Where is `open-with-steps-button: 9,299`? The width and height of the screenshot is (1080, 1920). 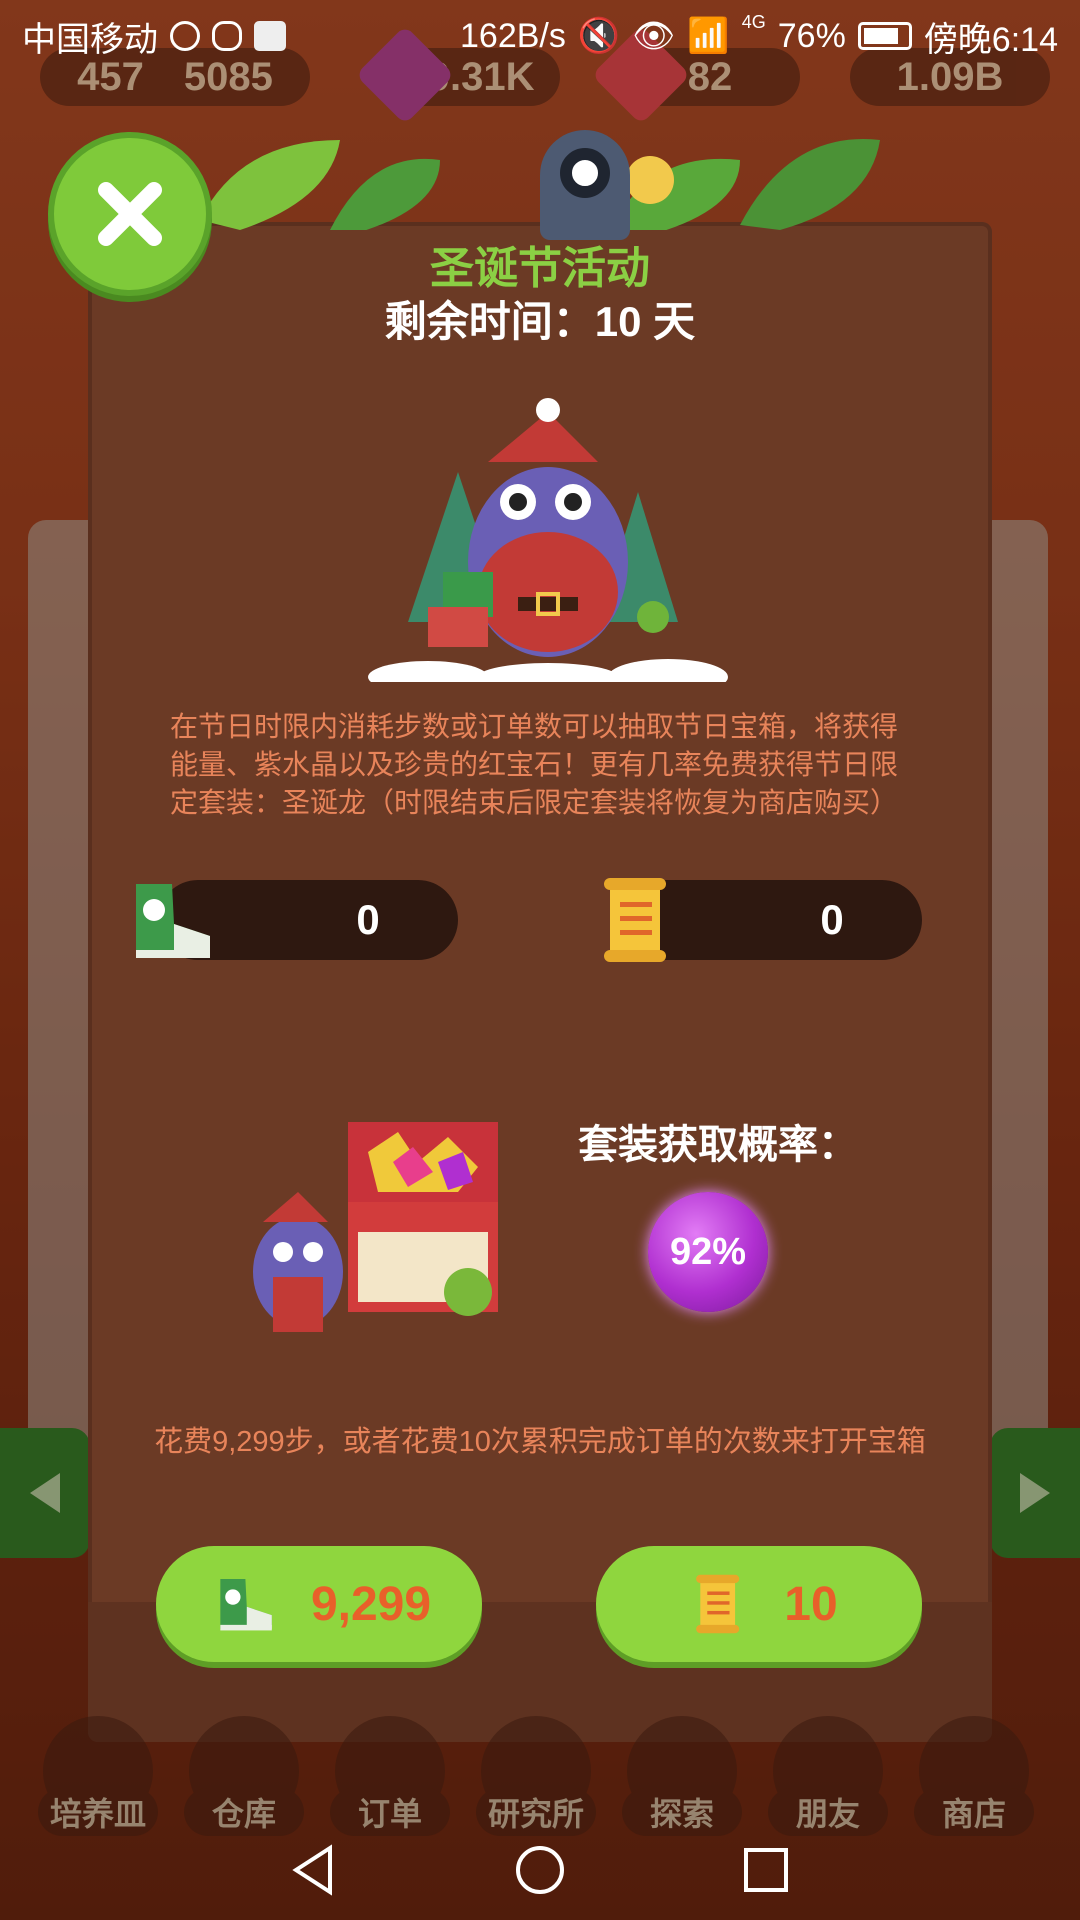
open-with-steps-button: 9,299 is located at coordinates (319, 1604).